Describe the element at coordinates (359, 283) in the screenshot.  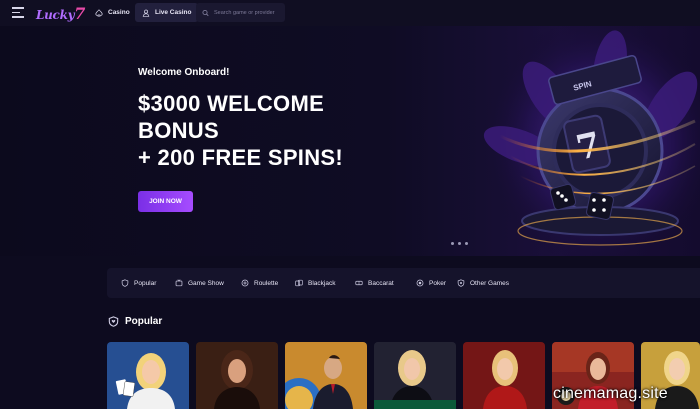
I see `baccarat-icon` at that location.